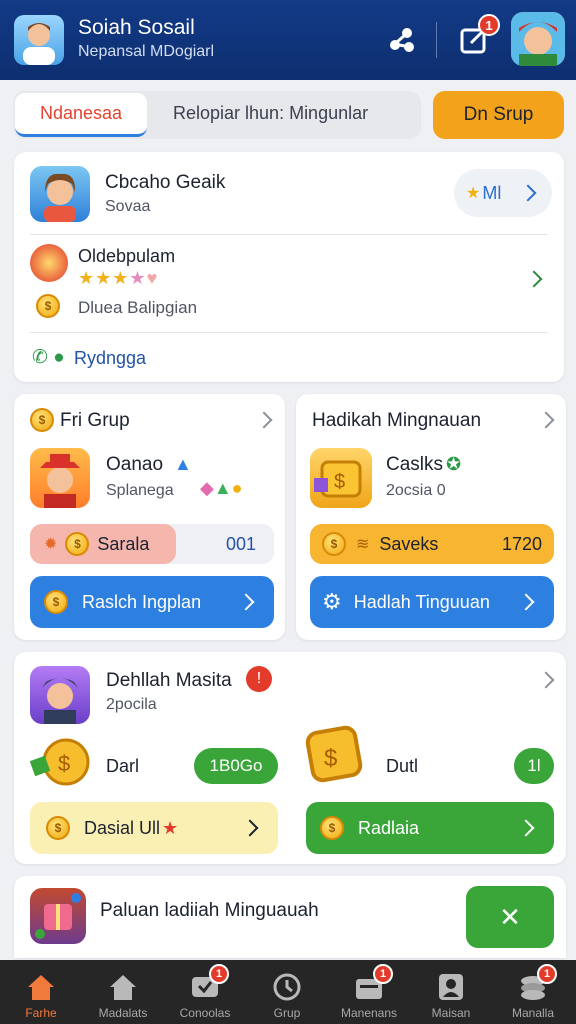 The image size is (576, 1024). What do you see at coordinates (123, 543) in the screenshot?
I see `progress-label: Sarala` at bounding box center [123, 543].